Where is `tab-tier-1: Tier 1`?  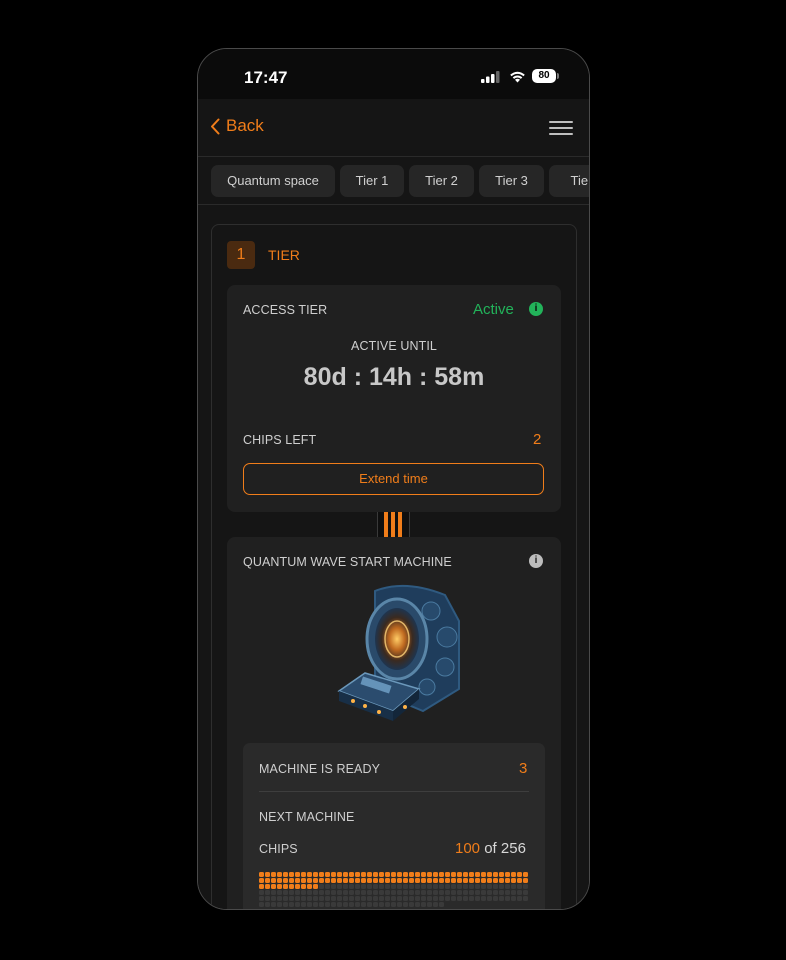 tab-tier-1: Tier 1 is located at coordinates (372, 181).